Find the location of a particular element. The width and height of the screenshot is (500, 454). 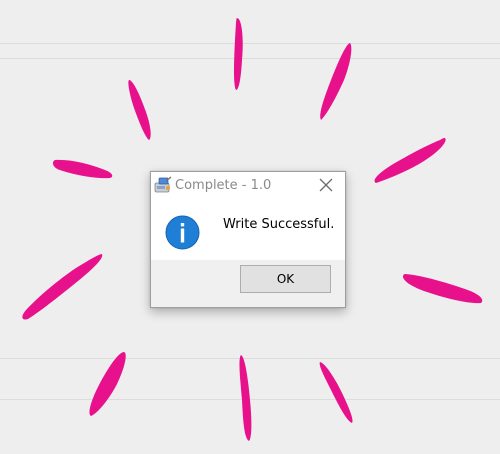

burst-stroke-top-right is located at coordinates (336, 81).